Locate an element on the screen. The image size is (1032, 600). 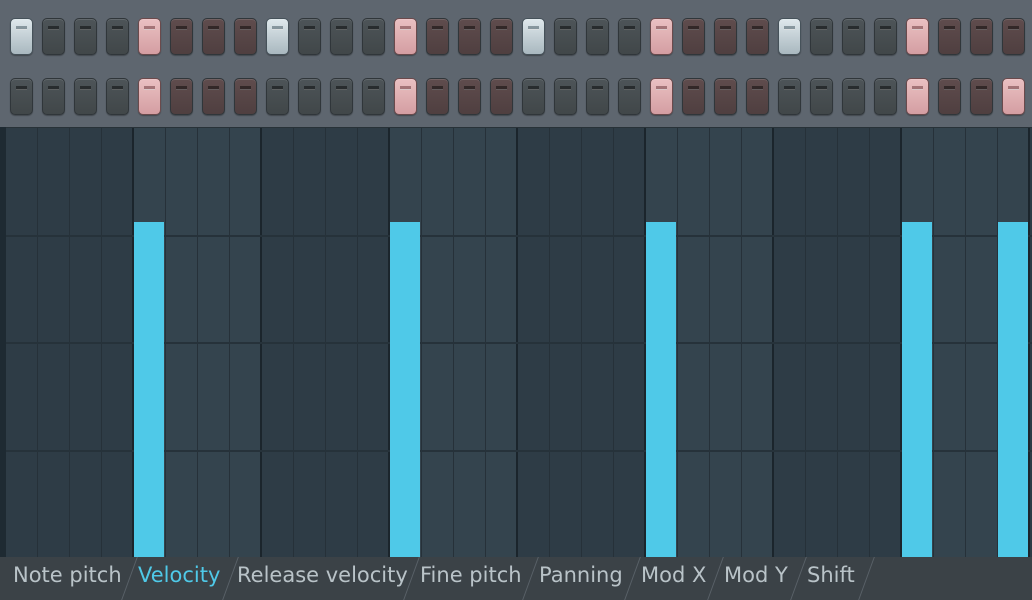
tab-mod-x: Mod X is located at coordinates (673, 575).